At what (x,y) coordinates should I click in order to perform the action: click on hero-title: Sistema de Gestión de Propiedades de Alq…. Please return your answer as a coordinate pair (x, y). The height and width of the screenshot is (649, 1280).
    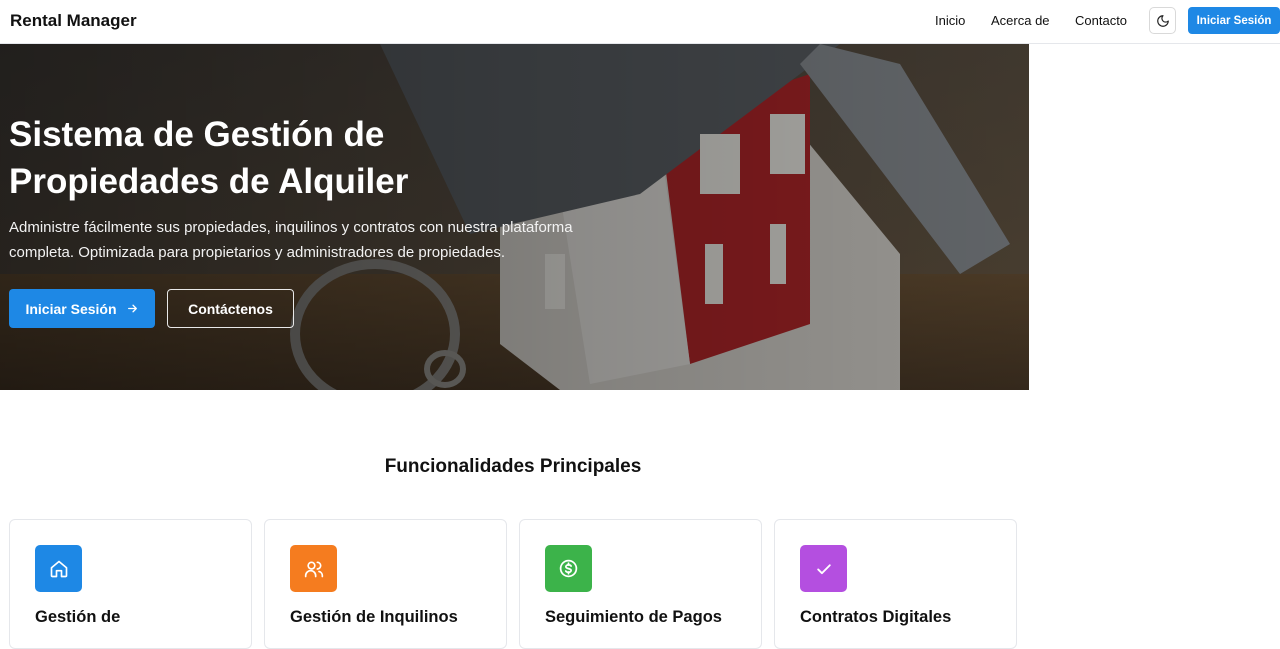
    Looking at the image, I should click on (269, 158).